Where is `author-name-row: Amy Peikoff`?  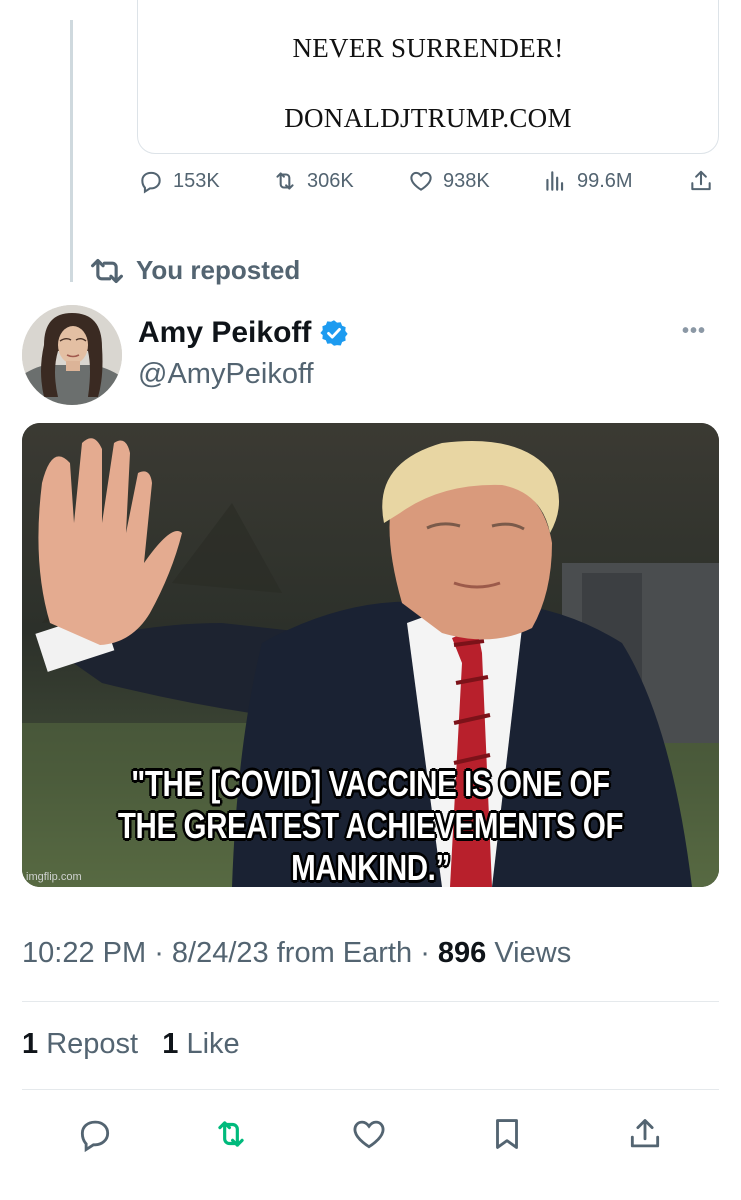 author-name-row: Amy Peikoff is located at coordinates (243, 333).